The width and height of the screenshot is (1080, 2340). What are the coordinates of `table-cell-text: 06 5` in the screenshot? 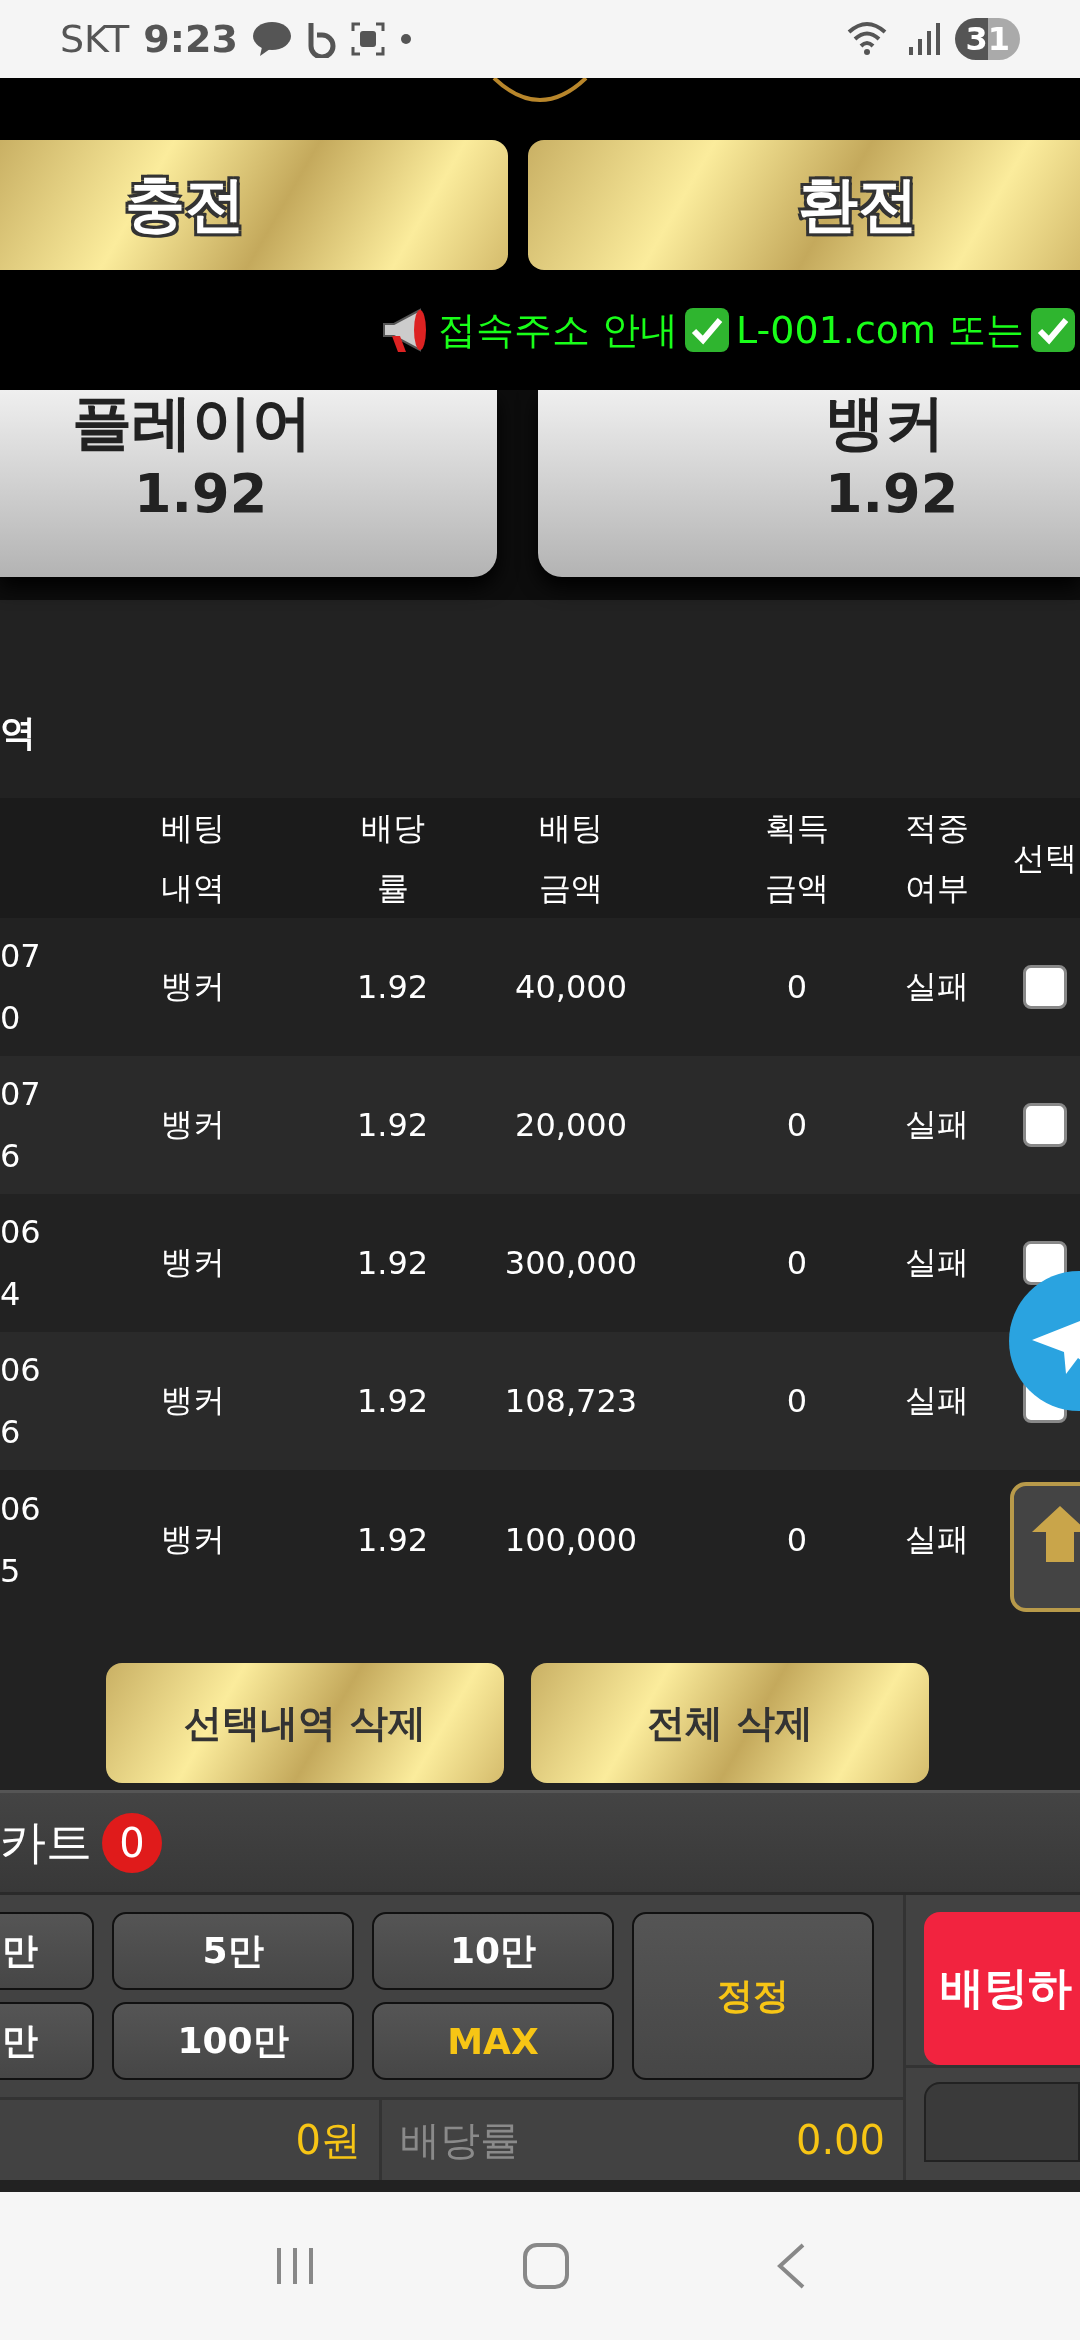 It's located at (21, 1540).